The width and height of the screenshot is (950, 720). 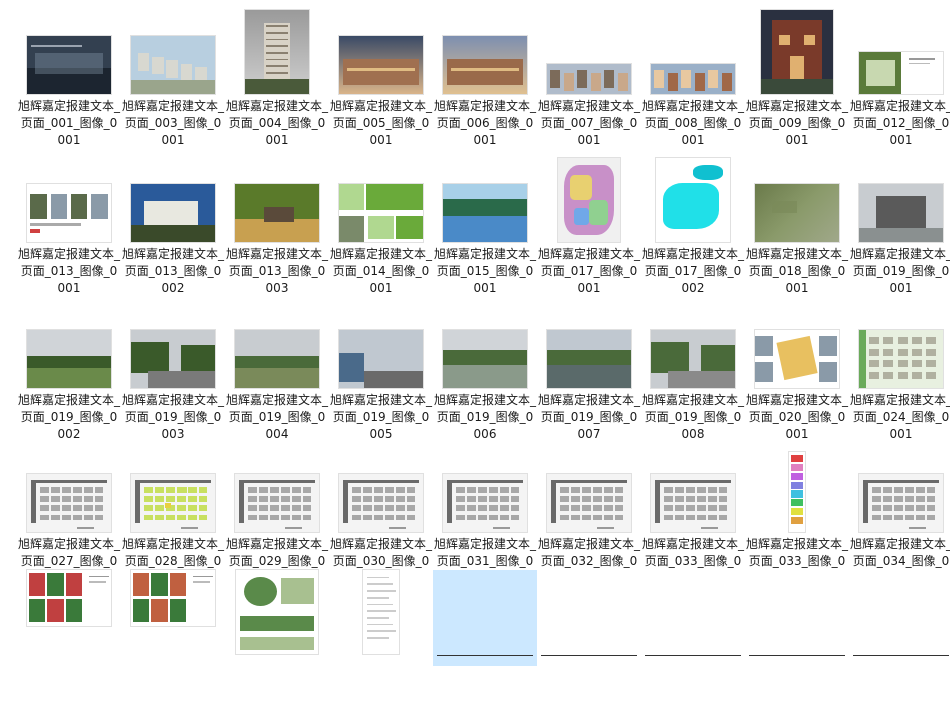 I want to click on file-name-label: 旭辉嘉定报建文本_页面_012_图像_0001, so click(x=899, y=123).